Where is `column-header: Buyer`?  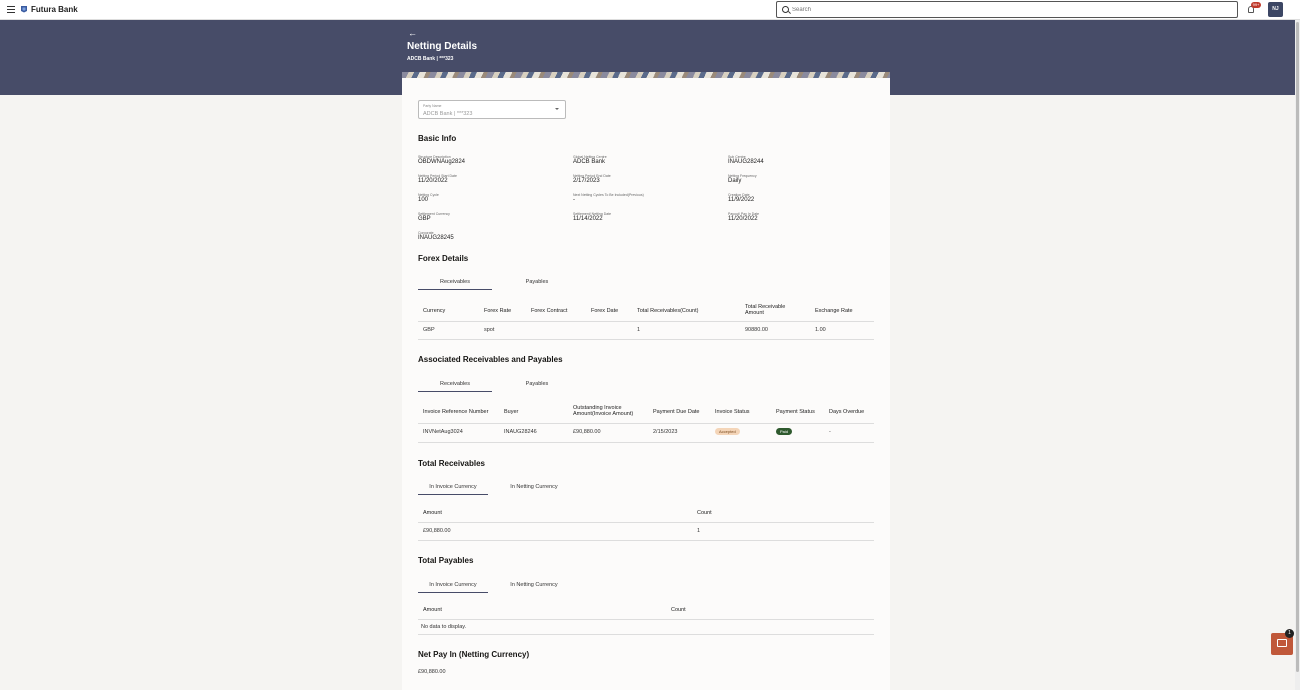 column-header: Buyer is located at coordinates (511, 412).